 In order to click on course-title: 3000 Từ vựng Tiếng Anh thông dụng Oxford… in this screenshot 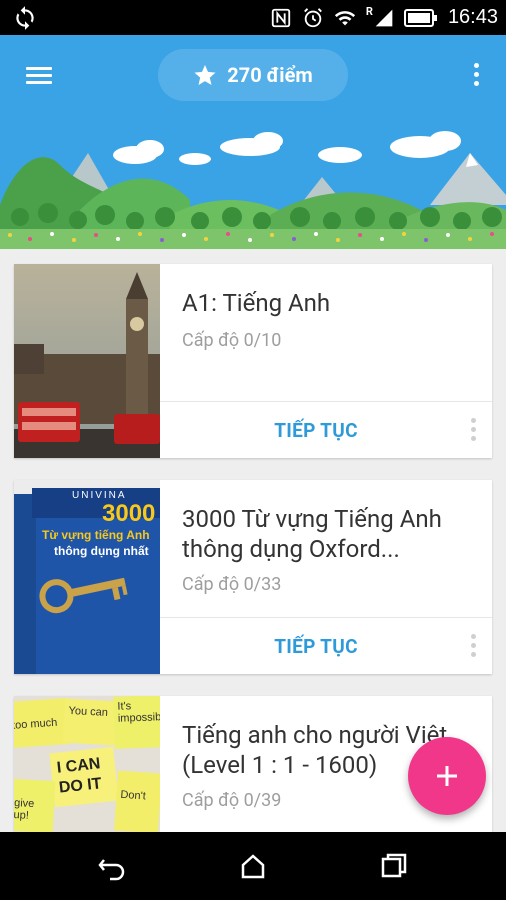, I will do `click(312, 534)`.